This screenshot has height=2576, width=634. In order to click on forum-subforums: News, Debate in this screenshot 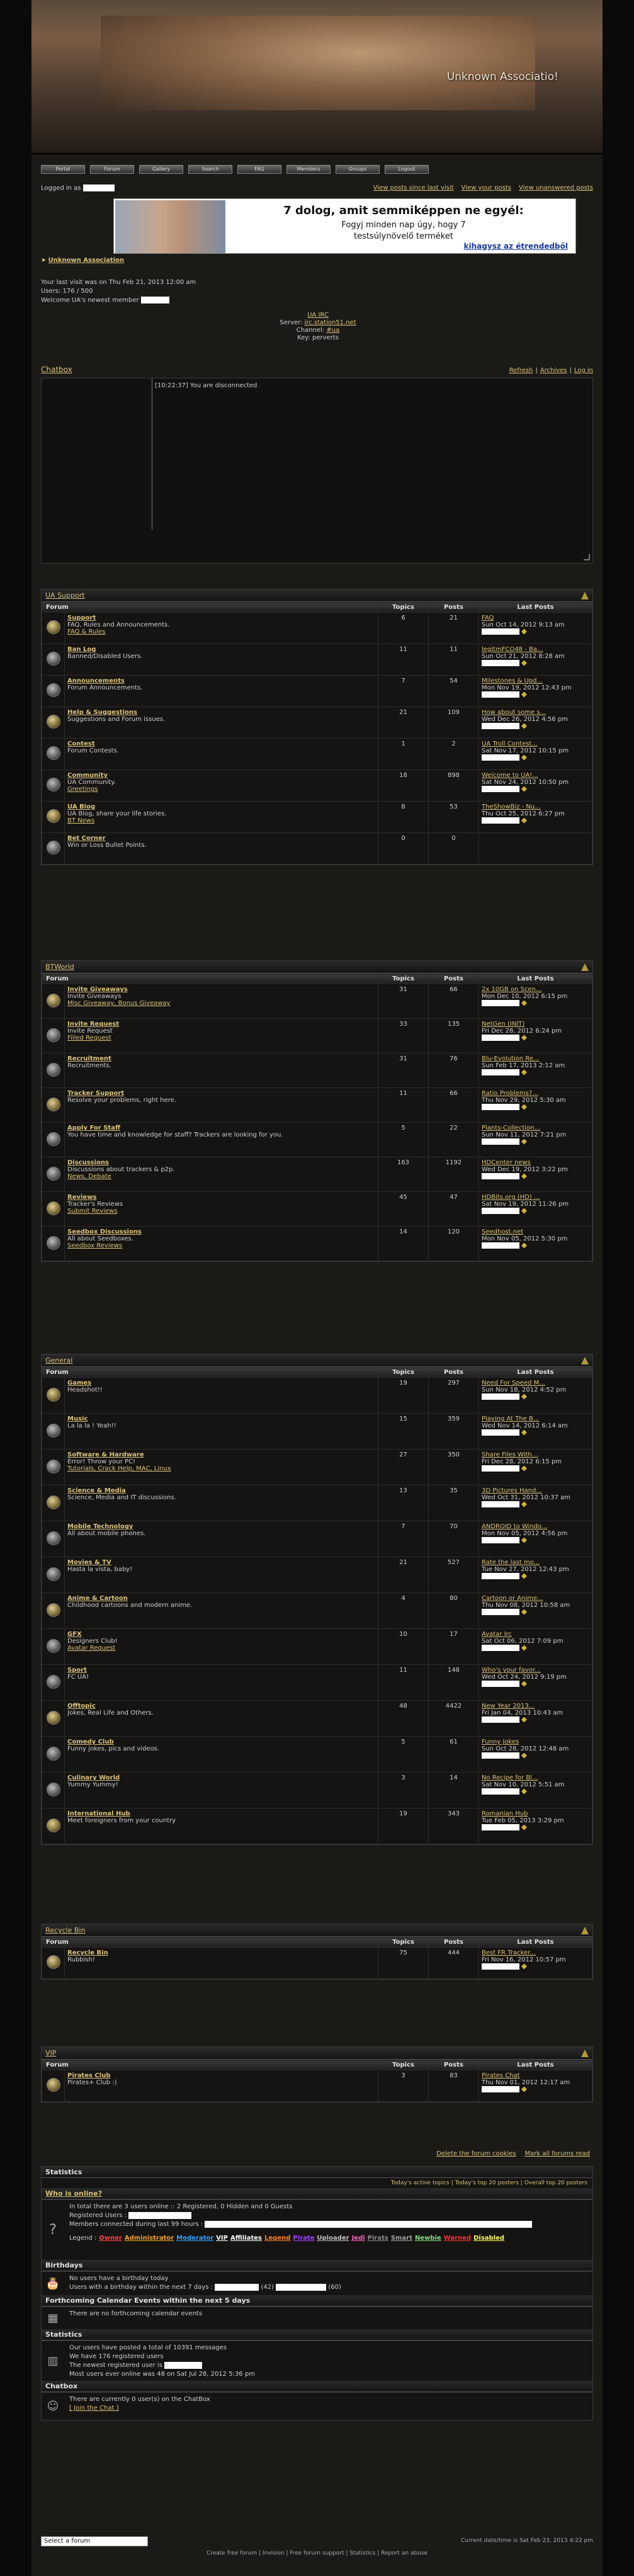, I will do `click(89, 1176)`.